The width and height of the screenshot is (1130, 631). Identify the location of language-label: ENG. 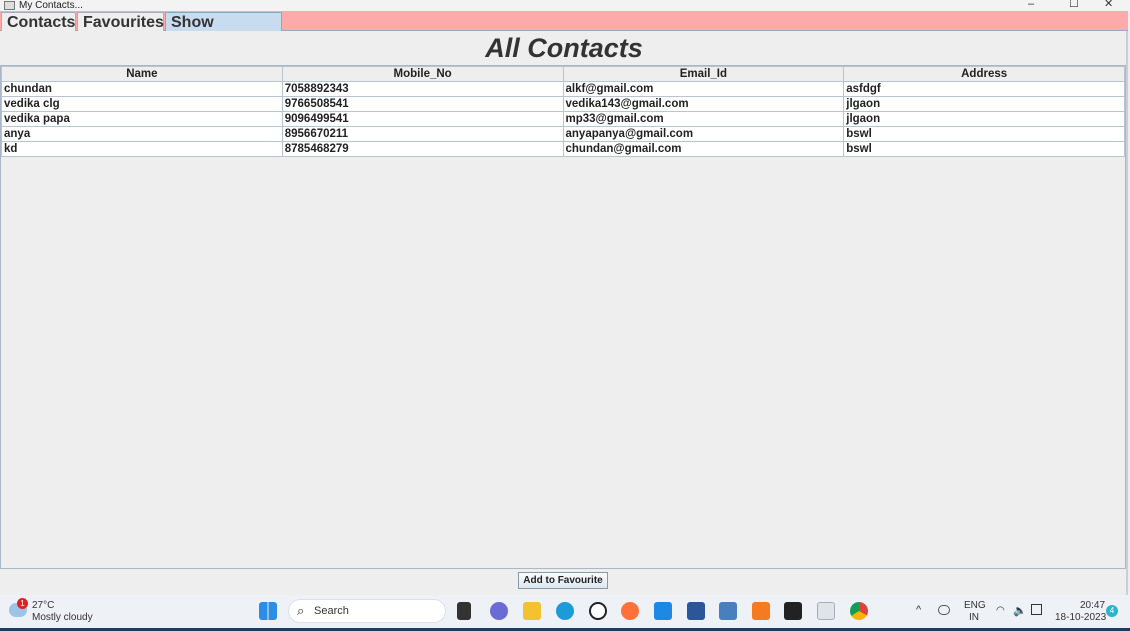
(975, 605).